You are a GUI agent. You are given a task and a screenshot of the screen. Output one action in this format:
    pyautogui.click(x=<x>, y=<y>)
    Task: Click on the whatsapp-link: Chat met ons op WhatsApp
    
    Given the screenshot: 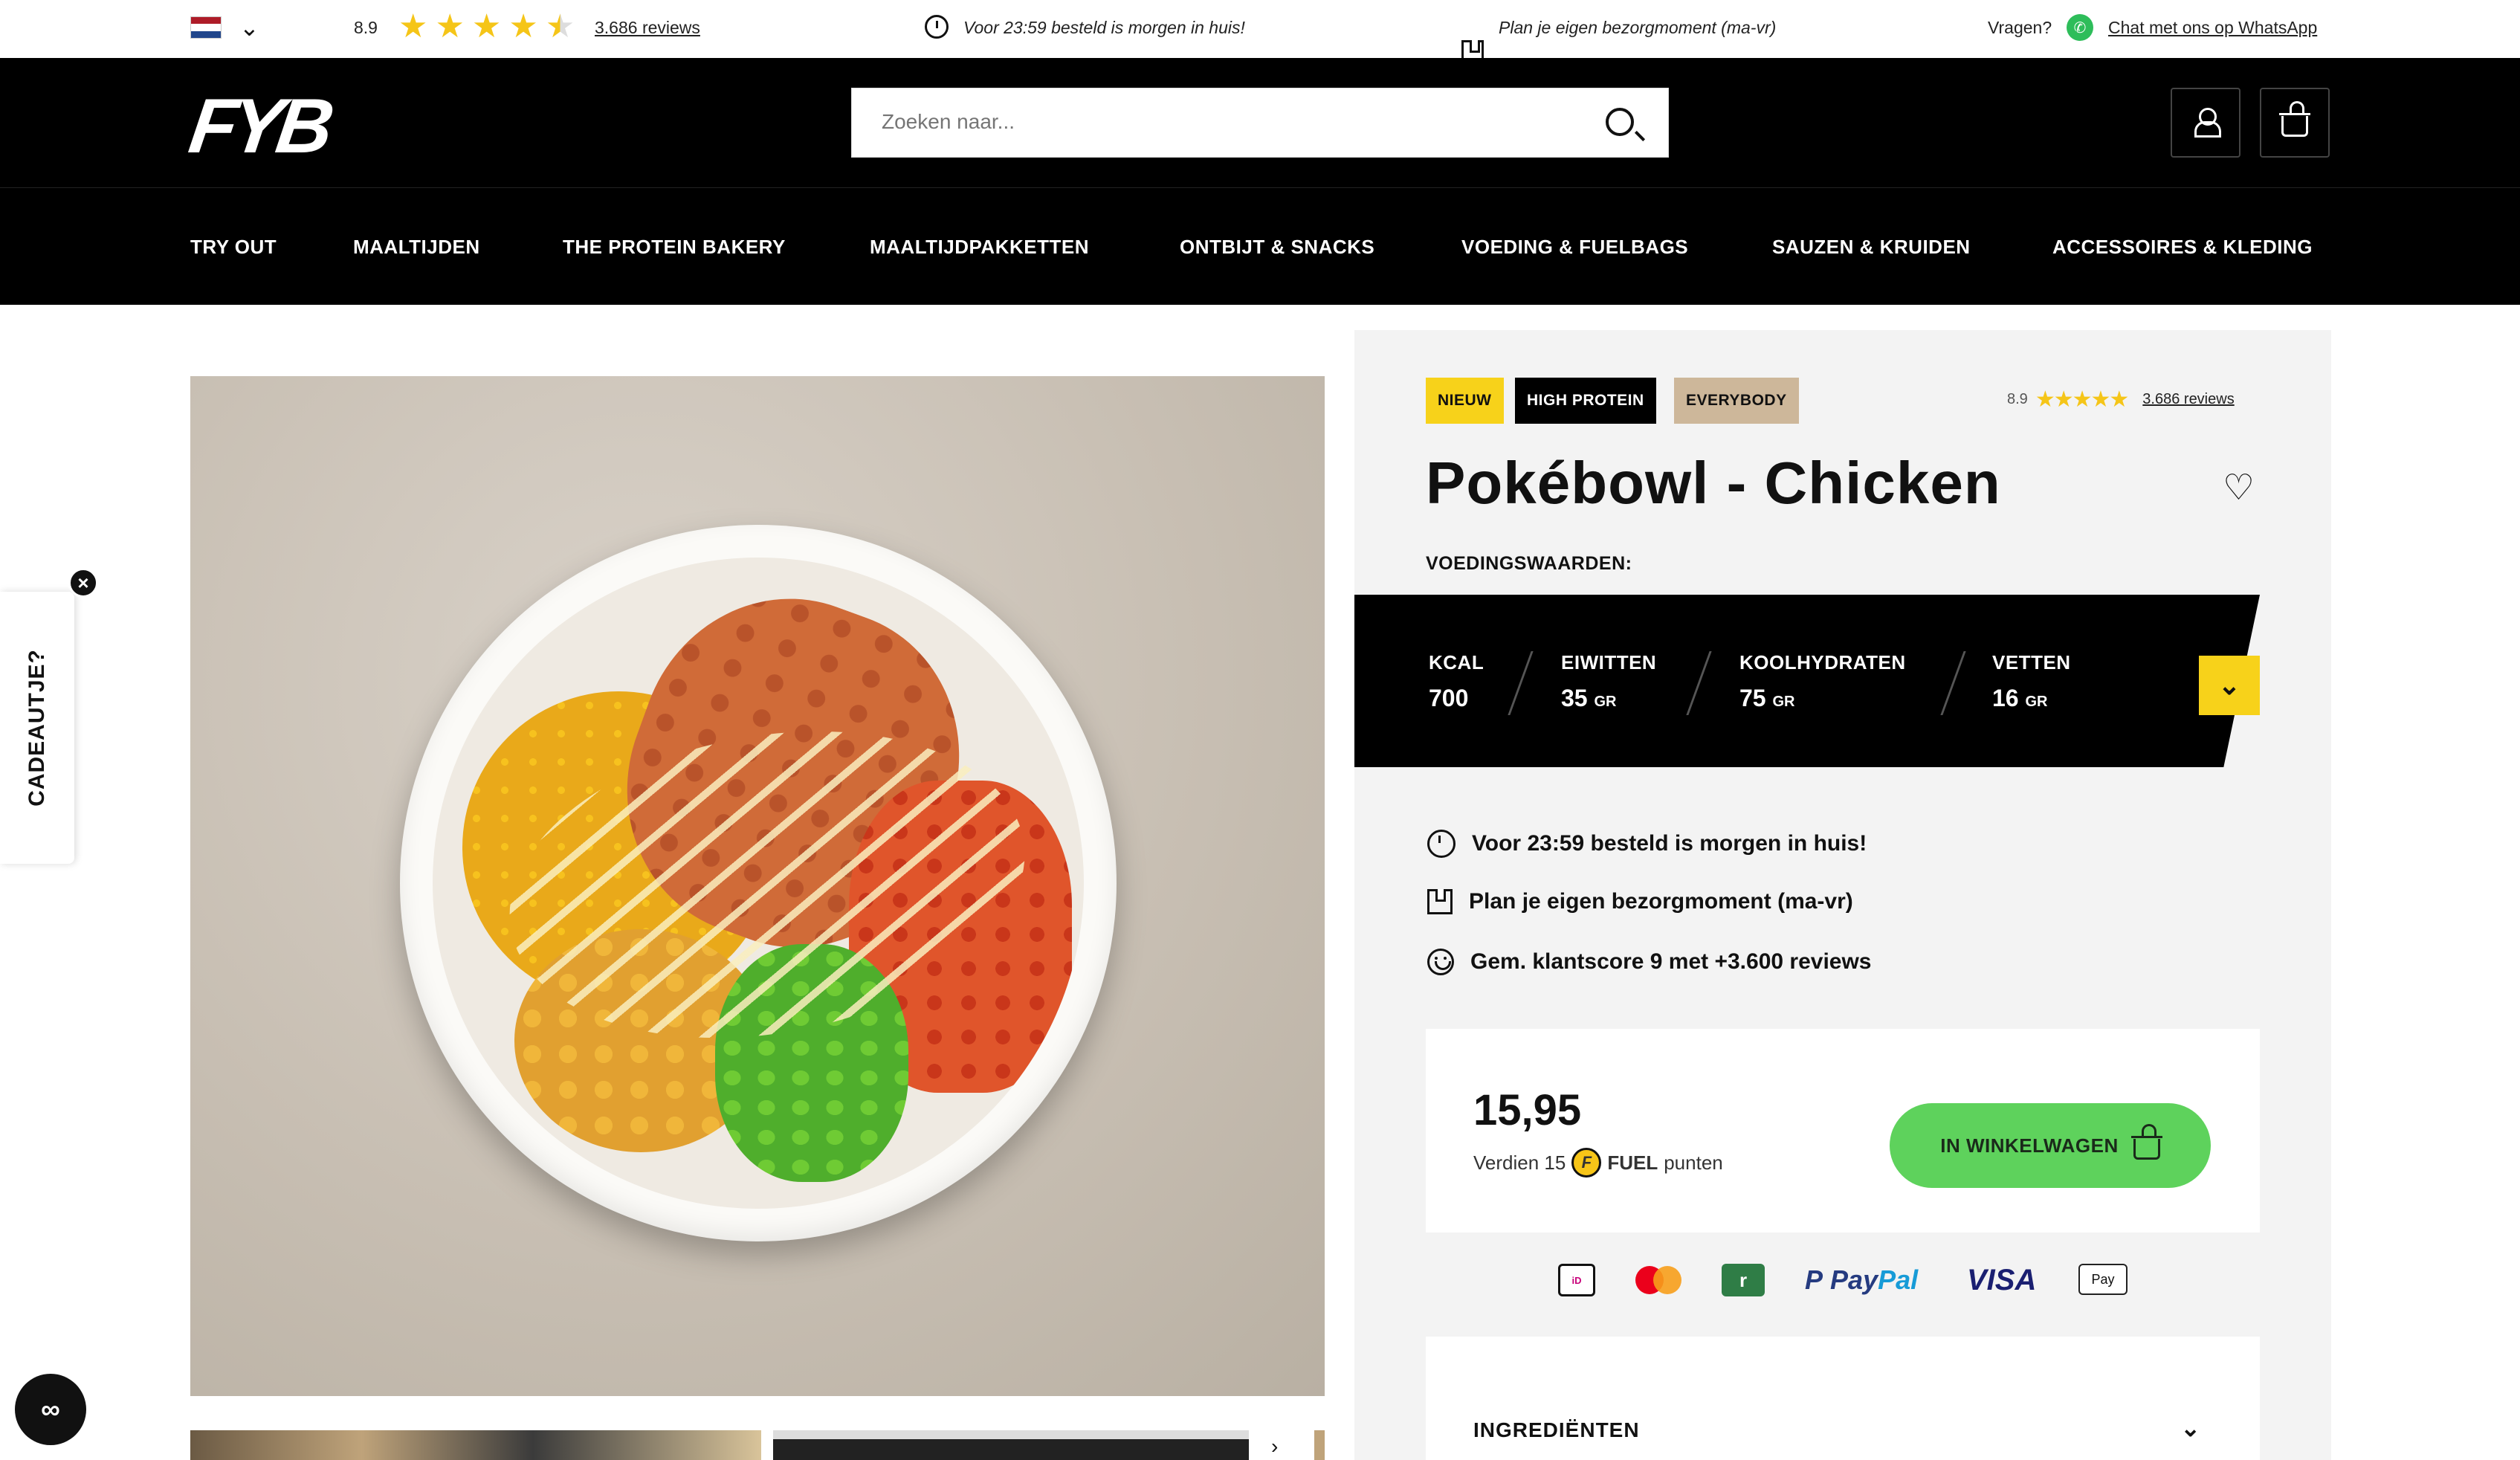 What is the action you would take?
    pyautogui.click(x=2212, y=28)
    